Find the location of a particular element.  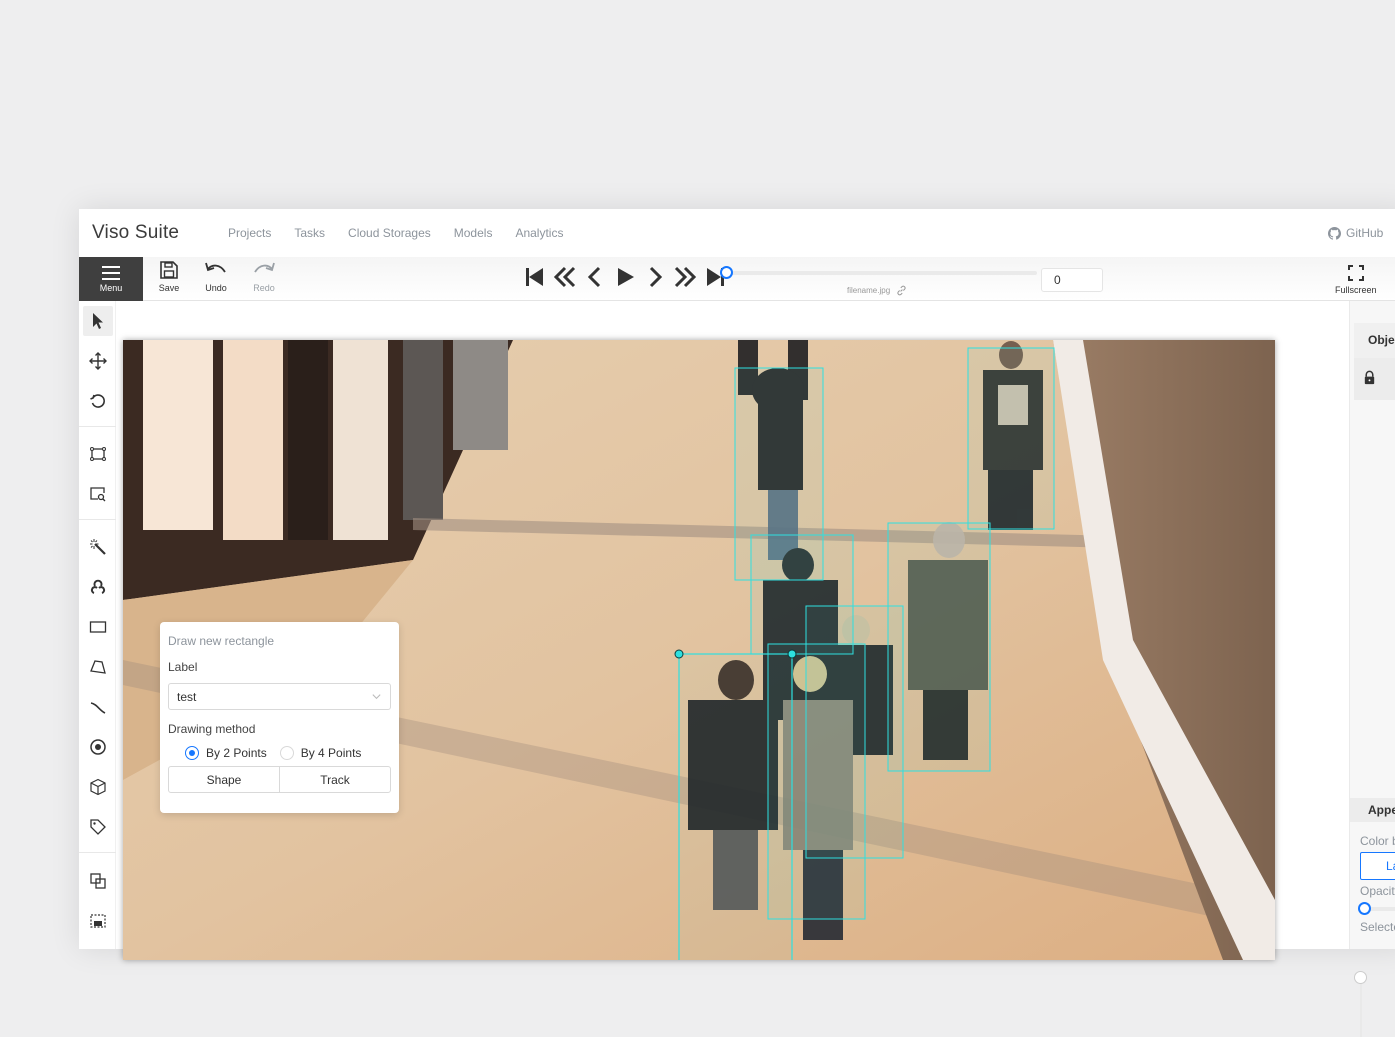

github-label: GitHub is located at coordinates (1365, 233).